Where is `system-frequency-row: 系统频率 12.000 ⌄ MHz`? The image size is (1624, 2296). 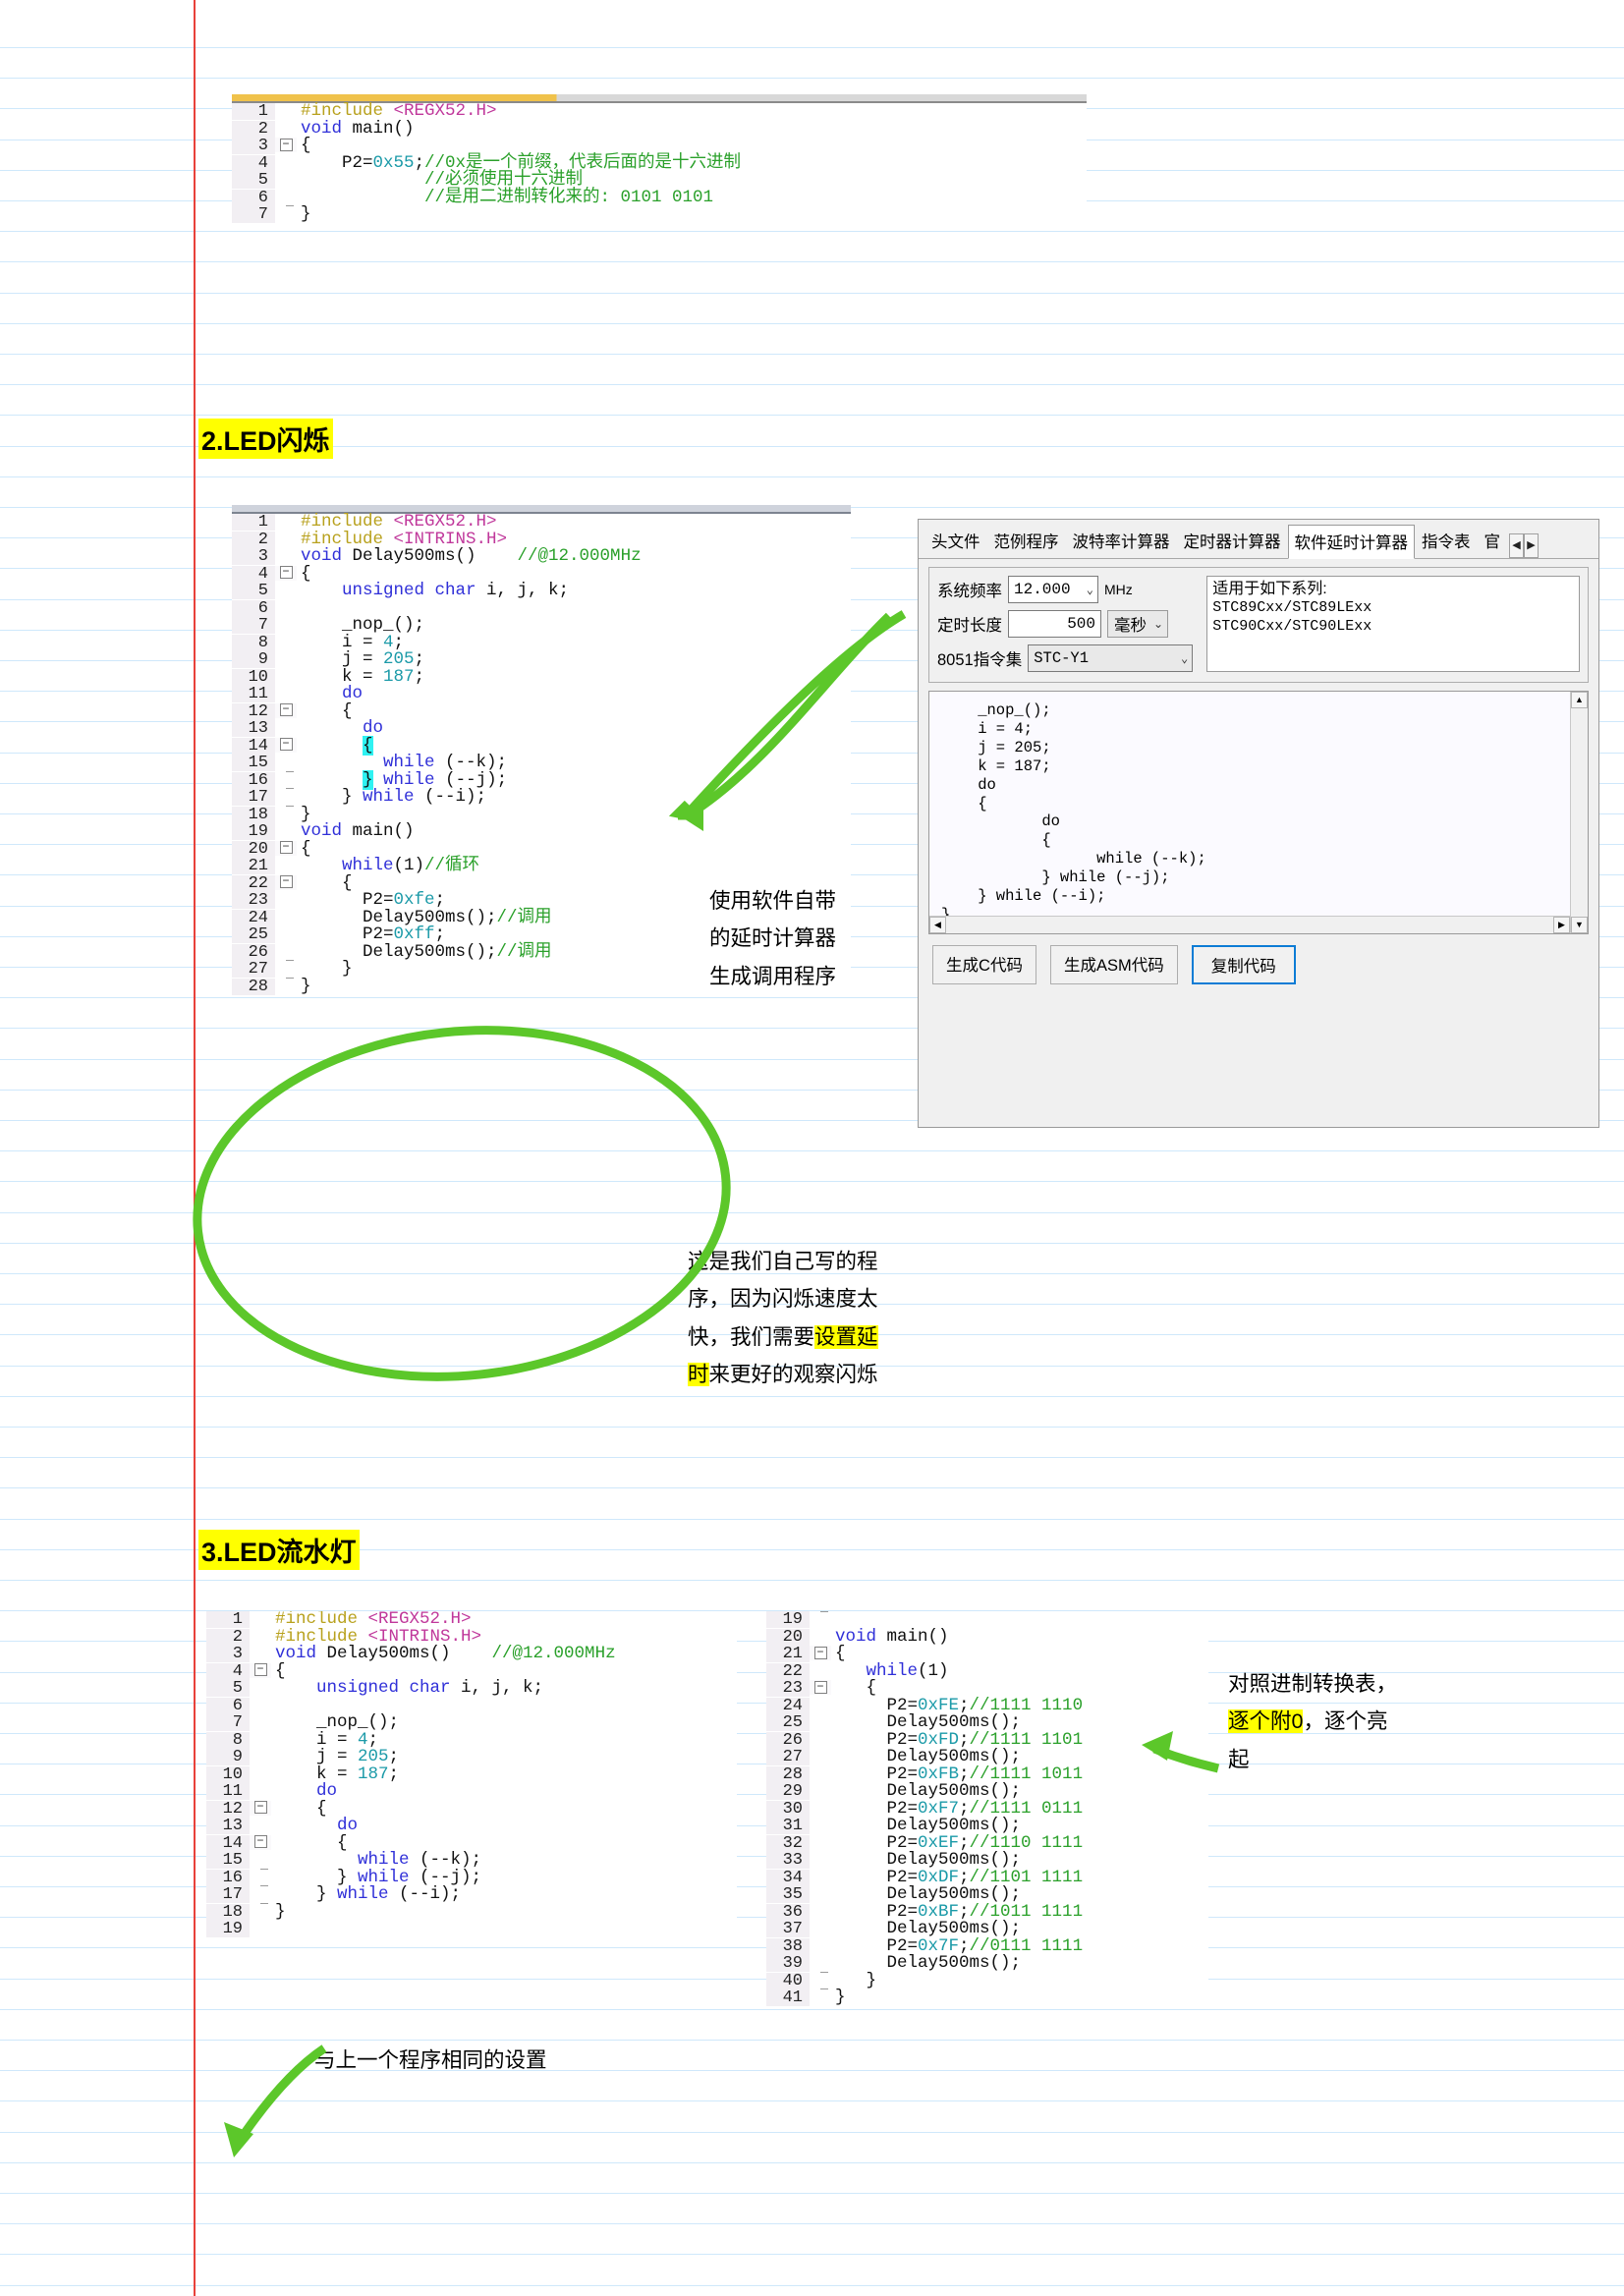
system-frequency-row: 系统频率 12.000 ⌄ MHz is located at coordinates (1065, 589).